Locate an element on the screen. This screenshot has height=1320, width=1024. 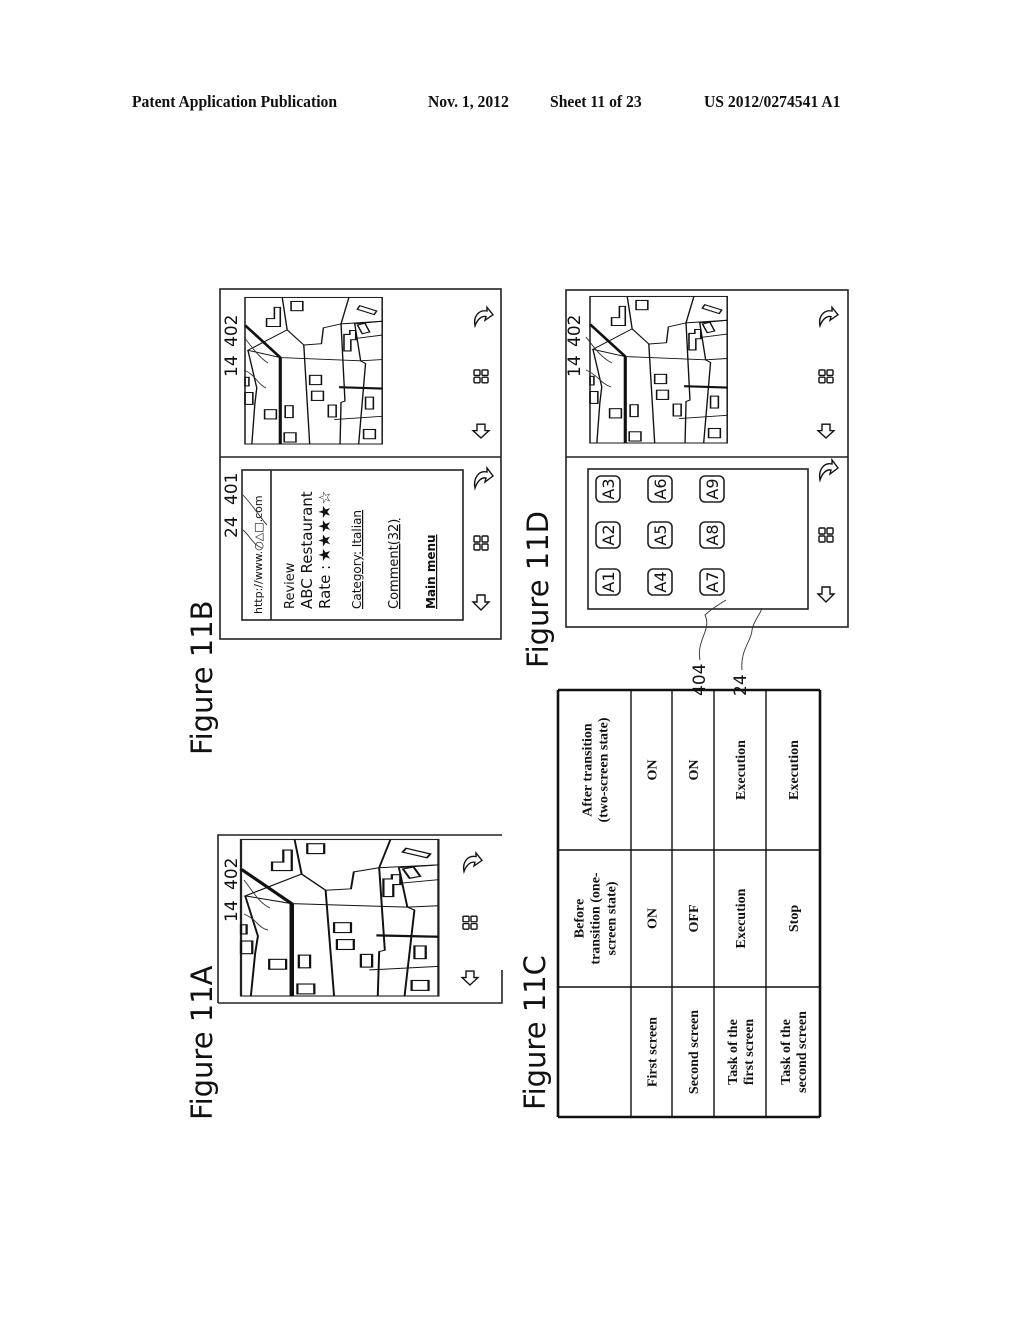
app-icon-label: A9 is located at coordinates (712, 488).